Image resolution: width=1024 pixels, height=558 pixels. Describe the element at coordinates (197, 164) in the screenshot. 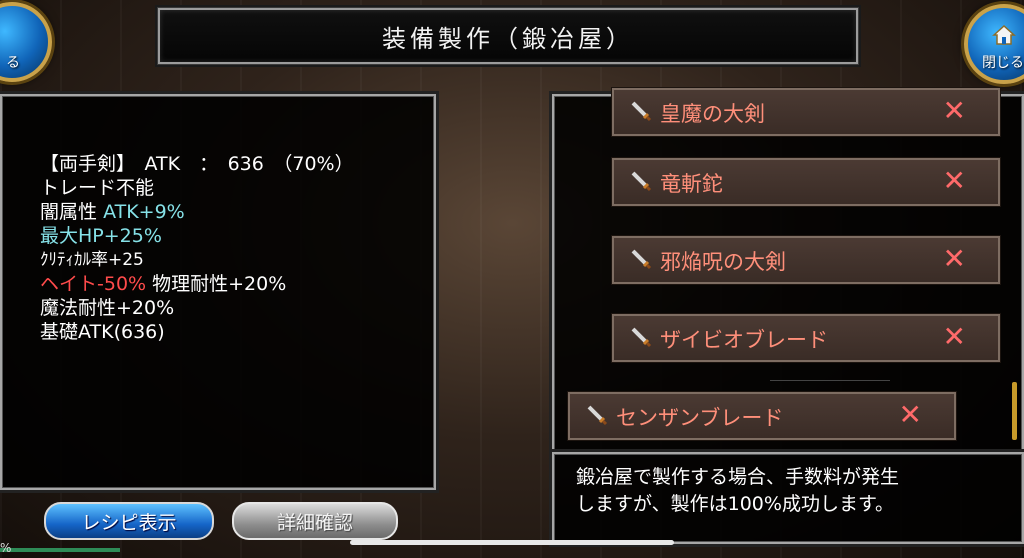

I see `stat-line-weapon: 【両手剣】 ATK ： 636 （70%）` at that location.